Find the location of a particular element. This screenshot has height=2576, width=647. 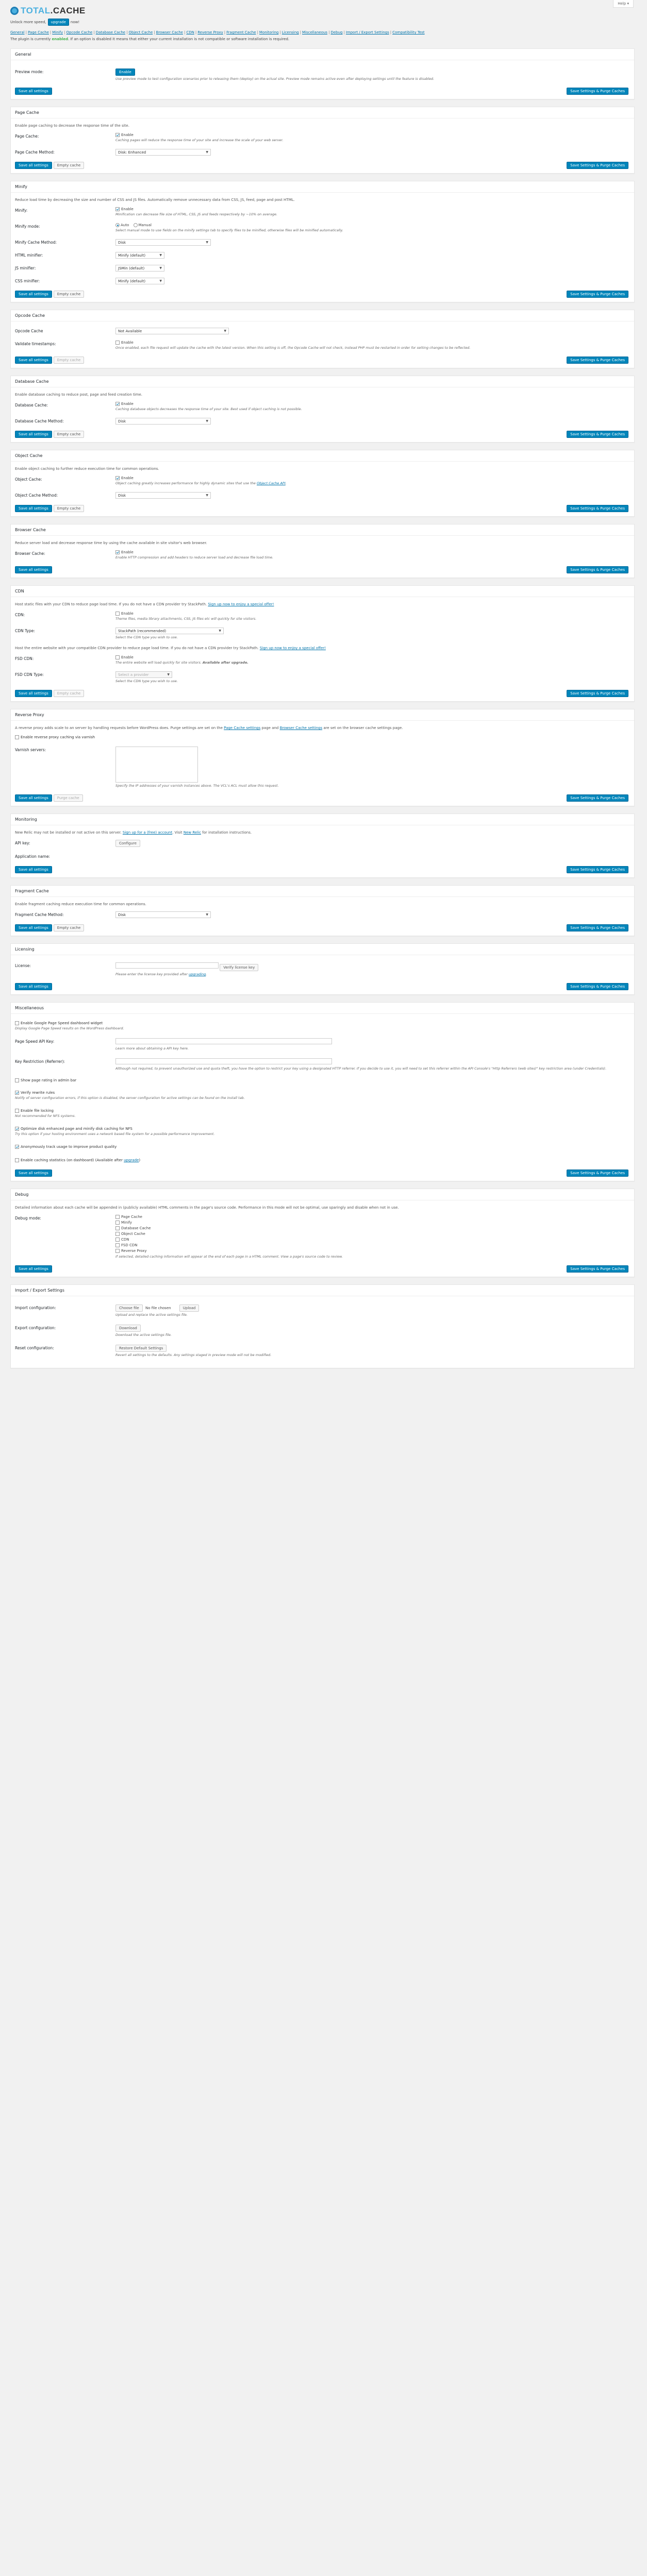

cdn-empty-button: Empty cache is located at coordinates (69, 693).